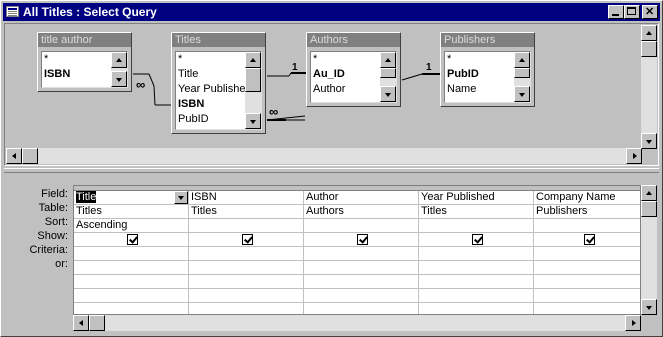 The height and width of the screenshot is (337, 663). I want to click on row-label-show: Show:, so click(52, 236).